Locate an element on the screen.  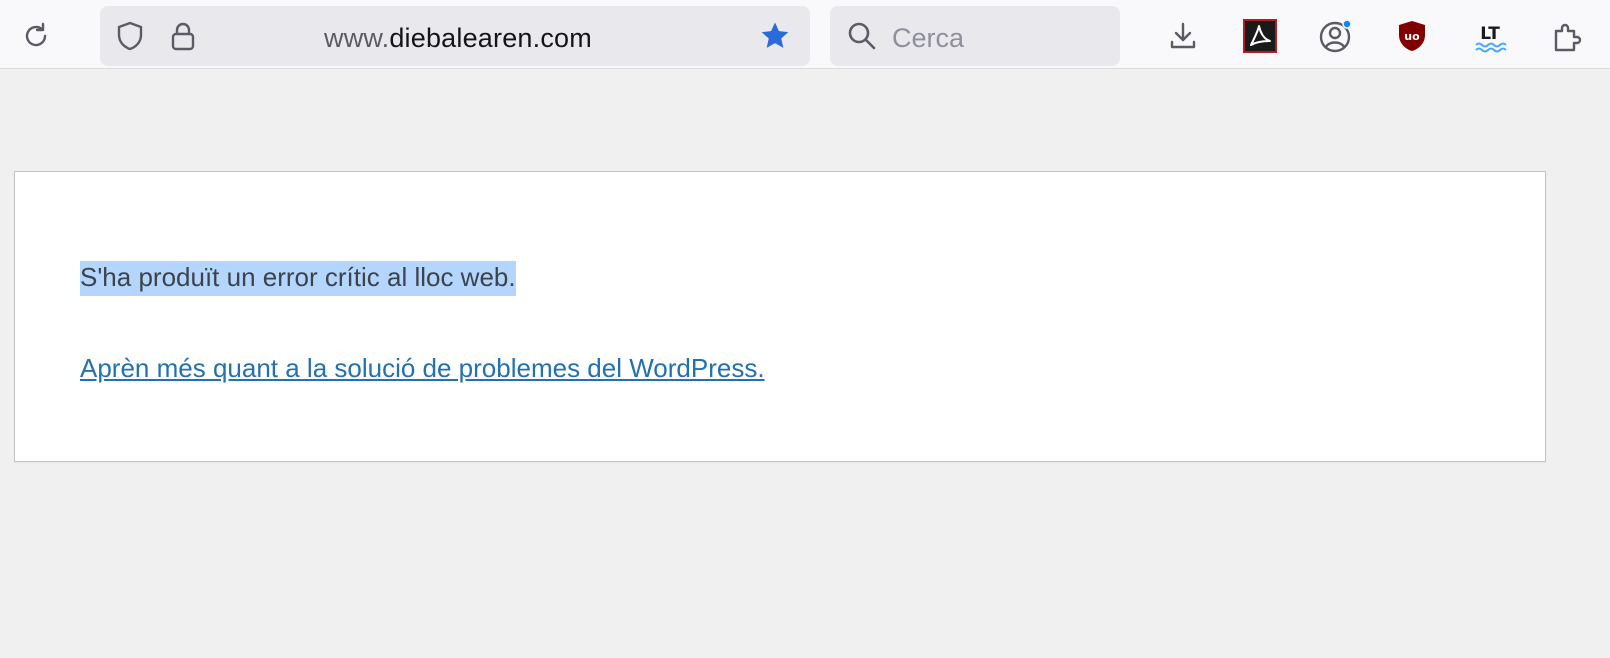
download-icon is located at coordinates (1183, 35).